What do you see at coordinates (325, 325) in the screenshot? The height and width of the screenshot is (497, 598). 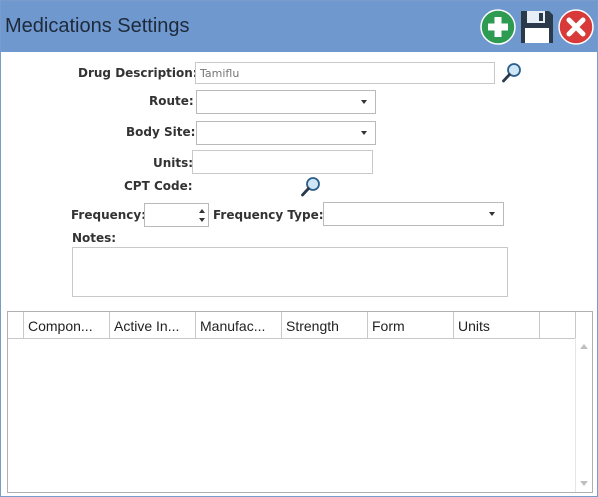 I see `column-header-strength: Strength` at bounding box center [325, 325].